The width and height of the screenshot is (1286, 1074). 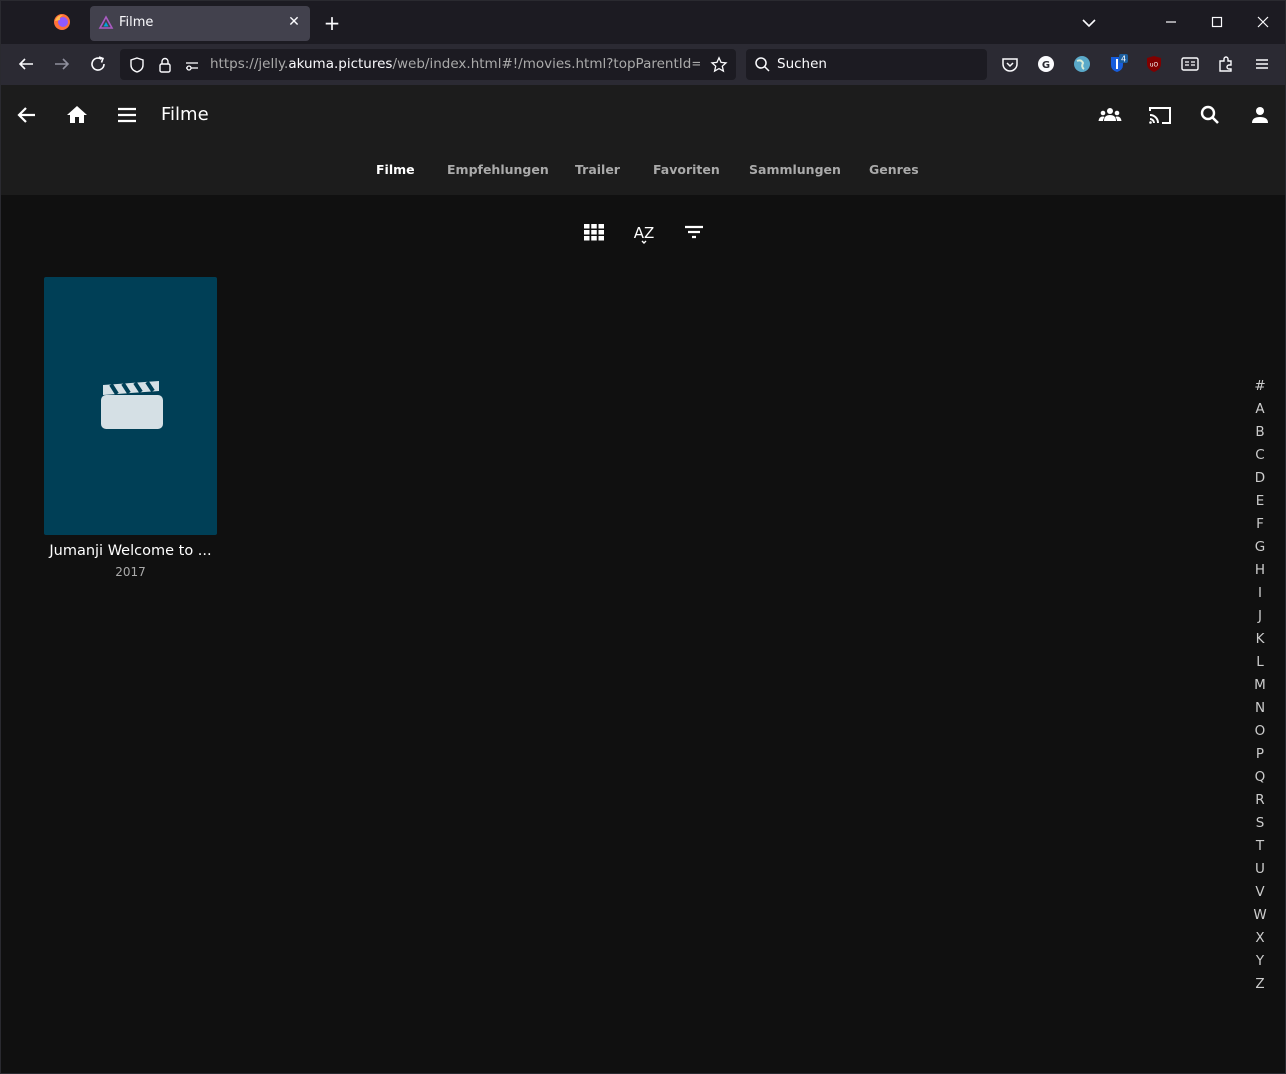 What do you see at coordinates (1260, 115) in the screenshot?
I see `user-profile-icon` at bounding box center [1260, 115].